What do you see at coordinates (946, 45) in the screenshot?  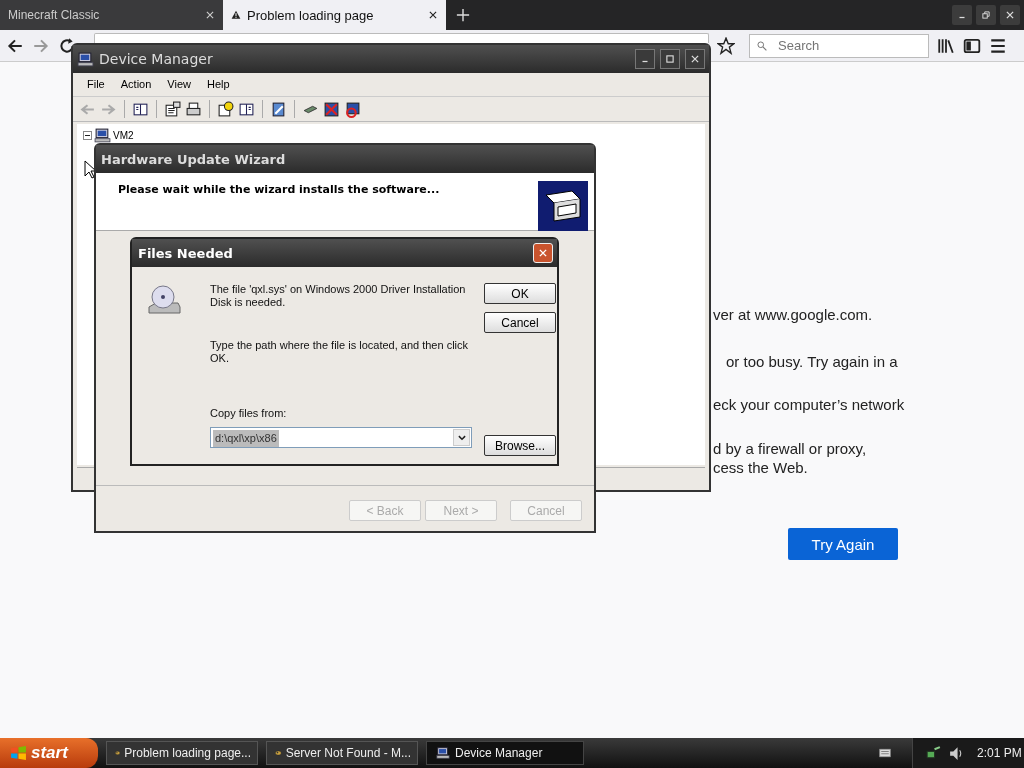 I see `library-icon` at bounding box center [946, 45].